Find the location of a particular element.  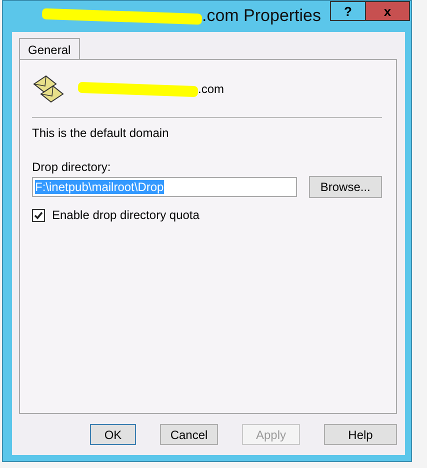

dialog-button: Help is located at coordinates (360, 434).